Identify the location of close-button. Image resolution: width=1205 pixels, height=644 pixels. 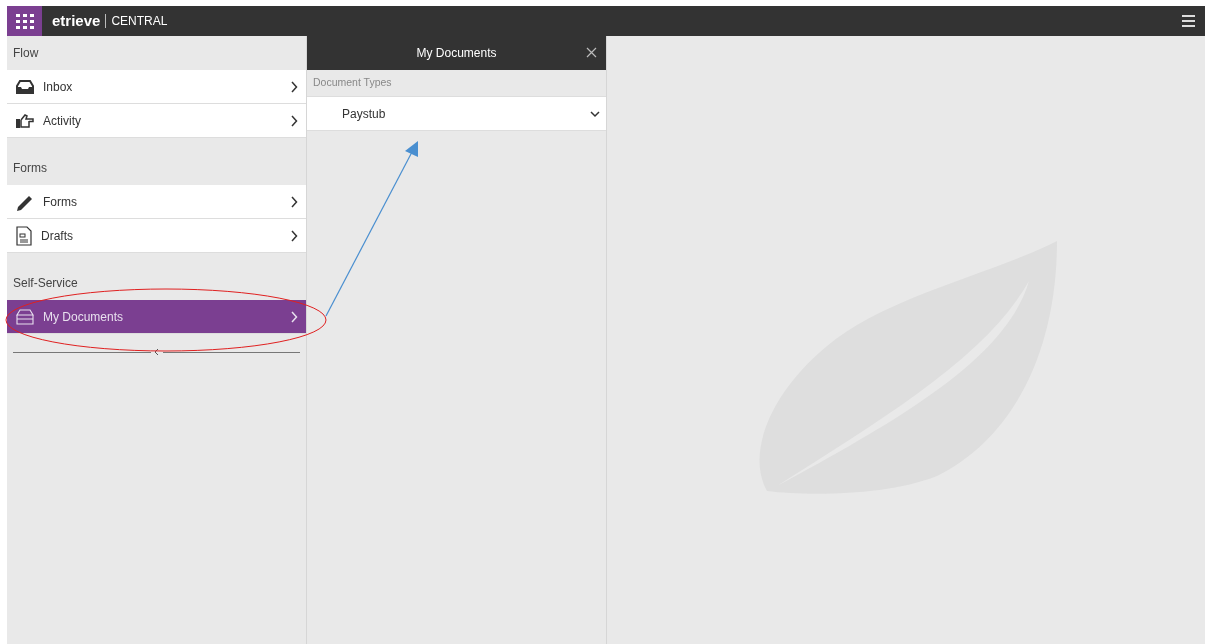
(591, 52).